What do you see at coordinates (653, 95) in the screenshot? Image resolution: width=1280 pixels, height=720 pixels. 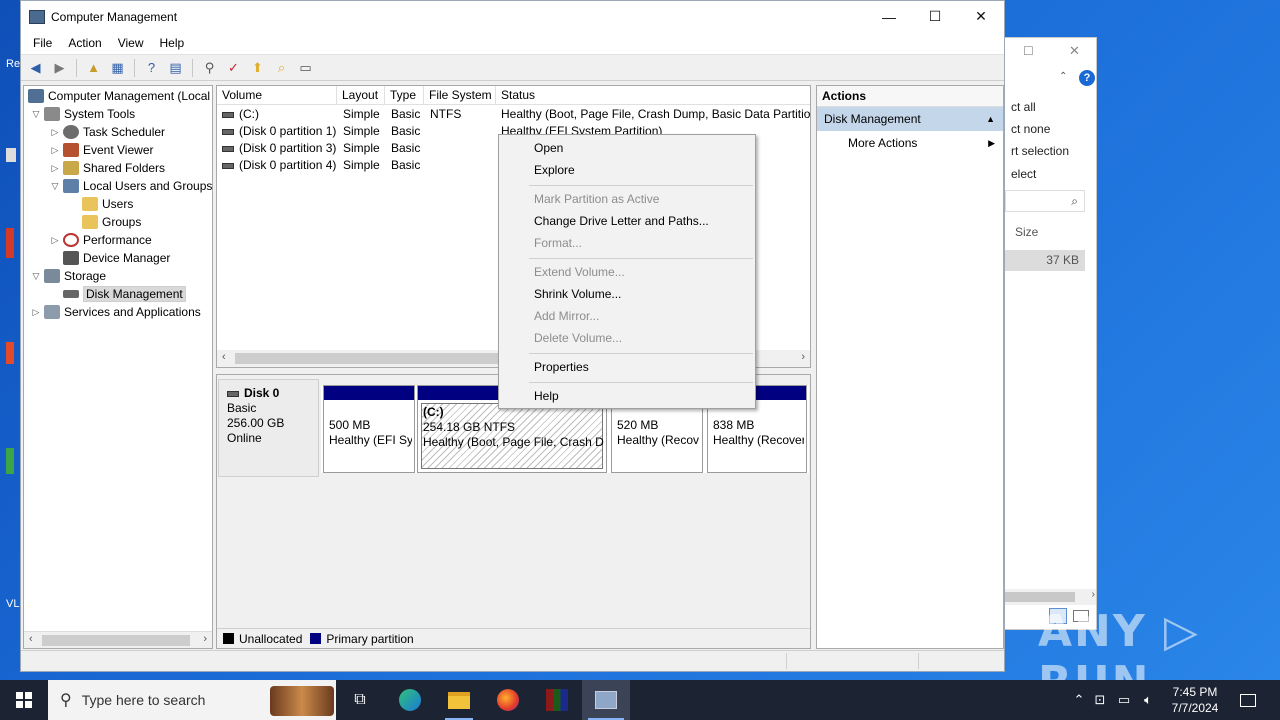 I see `column-header-status: Status` at bounding box center [653, 95].